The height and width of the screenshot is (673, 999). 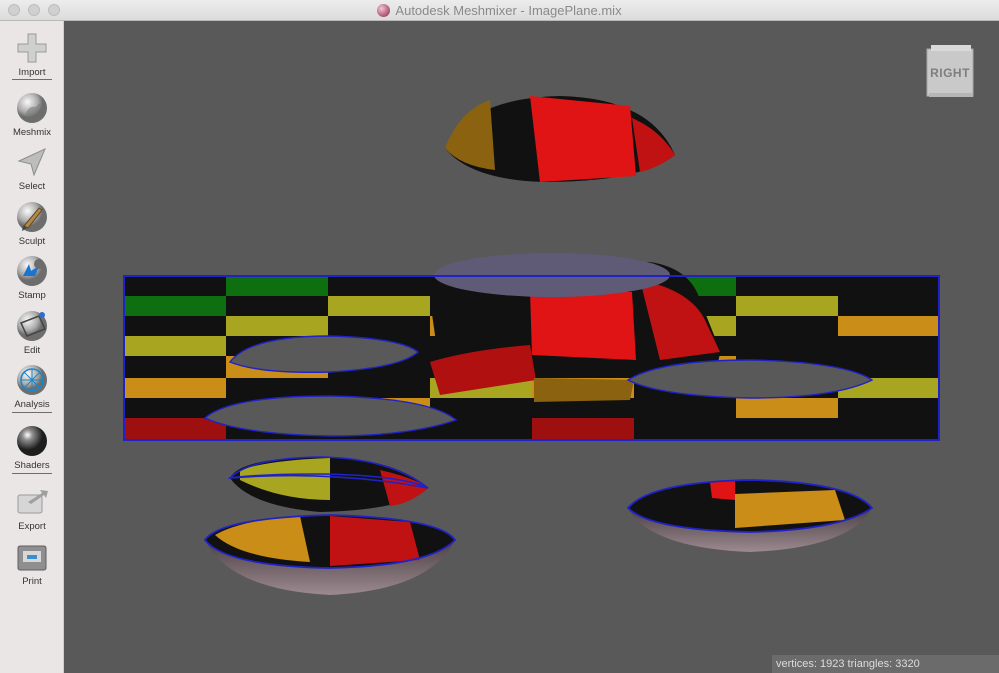 I want to click on stamp-label: Stamp, so click(x=32, y=295).